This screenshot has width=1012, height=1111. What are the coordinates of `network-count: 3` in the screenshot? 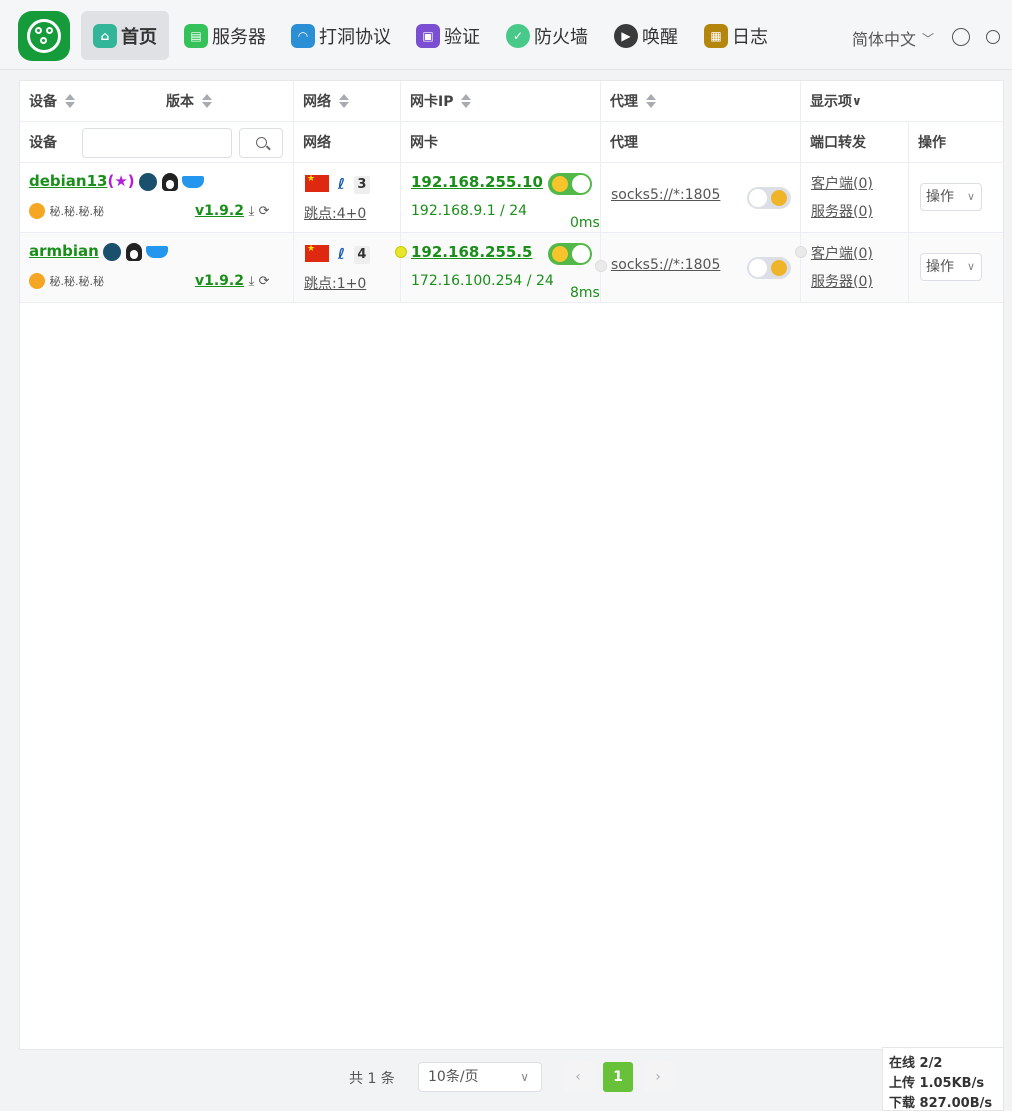 It's located at (361, 184).